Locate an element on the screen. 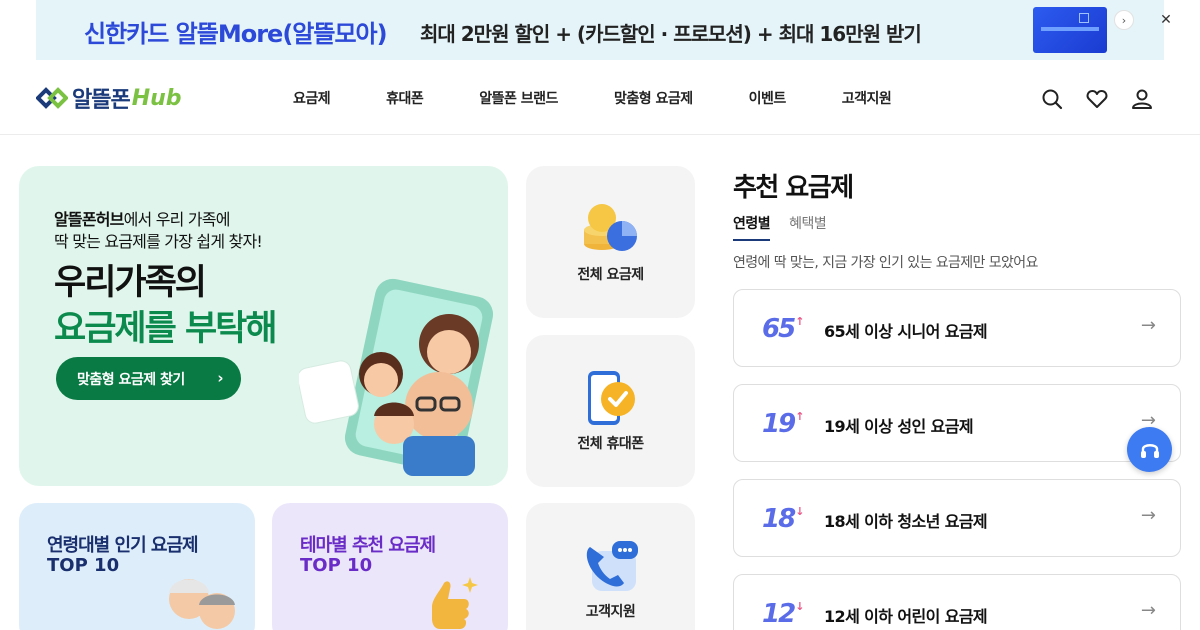  plan-item-adult: 19↑ 19세 이상 성인 요금제 → is located at coordinates (957, 423).